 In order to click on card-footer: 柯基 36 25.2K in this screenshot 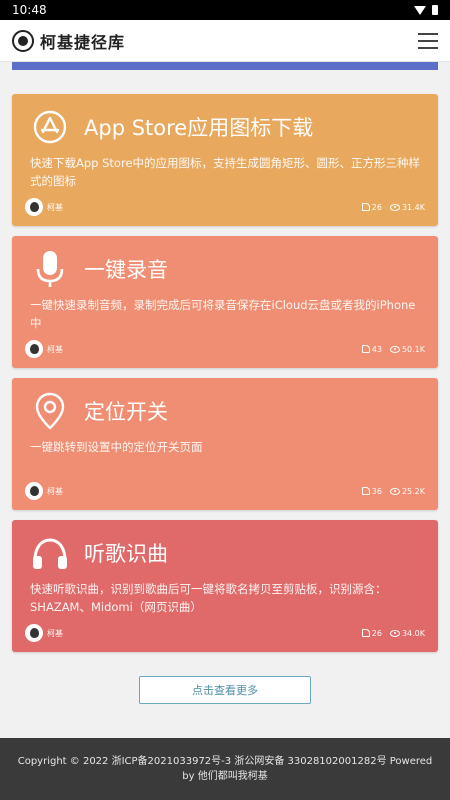, I will do `click(225, 491)`.